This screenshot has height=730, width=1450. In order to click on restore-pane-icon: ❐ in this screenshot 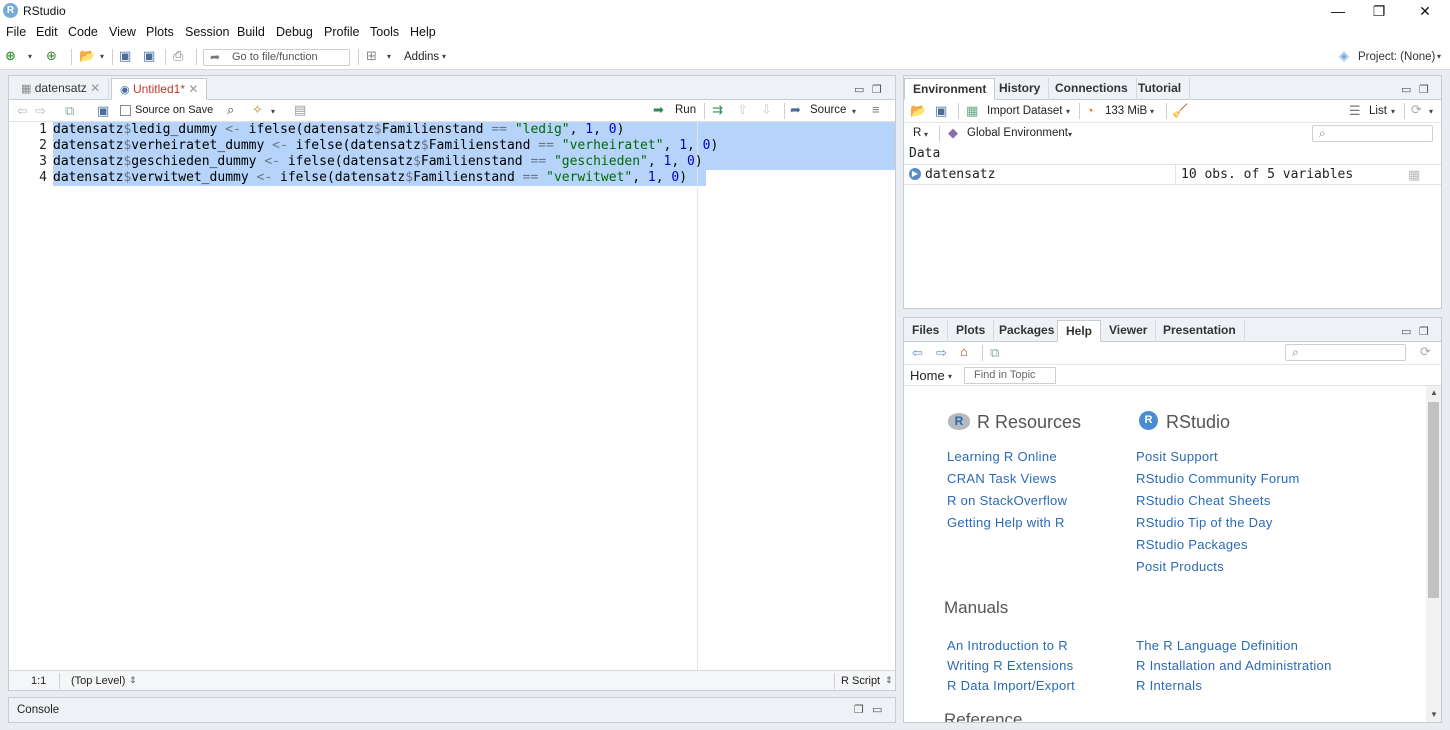, I will do `click(859, 709)`.